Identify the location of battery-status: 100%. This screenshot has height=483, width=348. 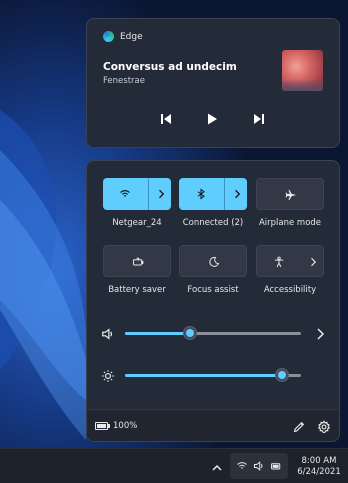
(116, 426).